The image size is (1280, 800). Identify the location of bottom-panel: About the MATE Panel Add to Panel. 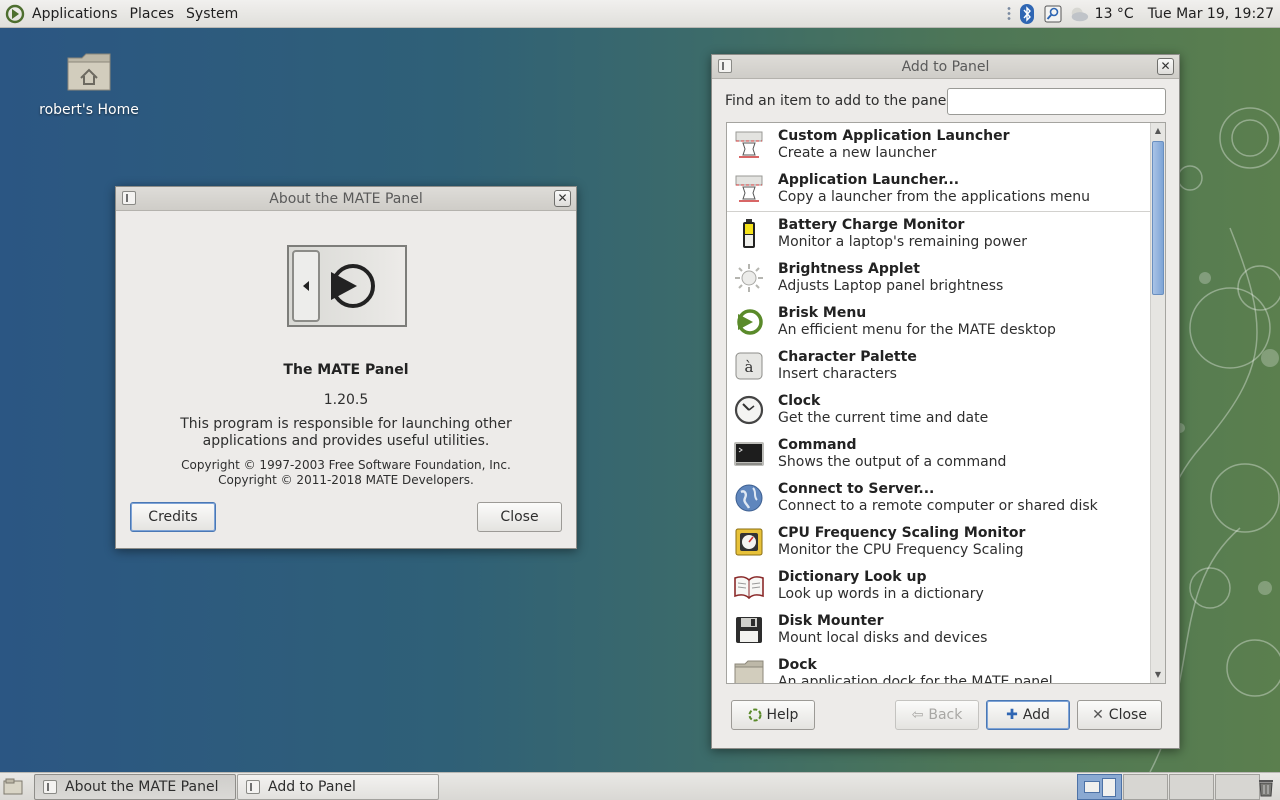
(640, 786).